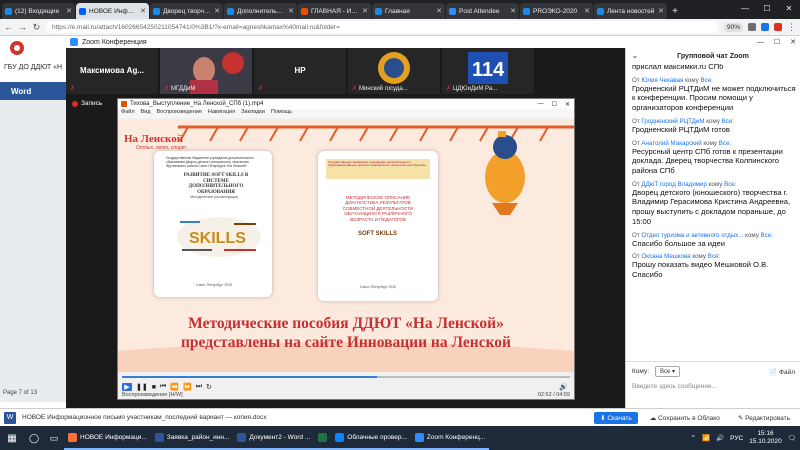 This screenshot has height=450, width=800. What do you see at coordinates (163, 387) in the screenshot?
I see `prev-icon: ⏮` at bounding box center [163, 387].